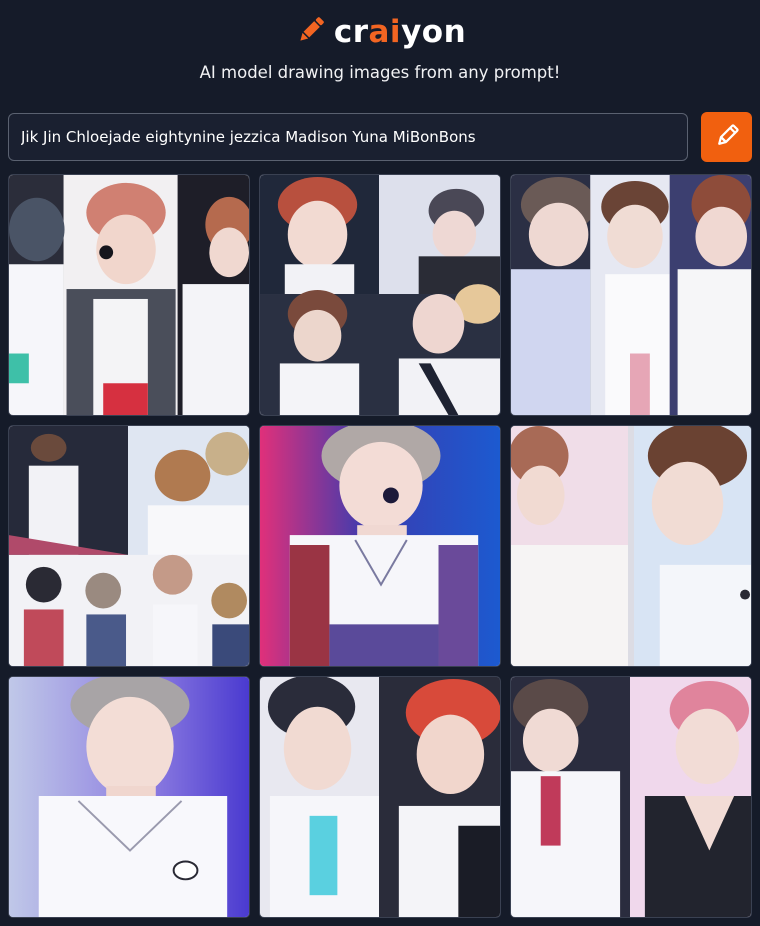 The height and width of the screenshot is (926, 760). What do you see at coordinates (348, 137) in the screenshot?
I see `prompt-input` at bounding box center [348, 137].